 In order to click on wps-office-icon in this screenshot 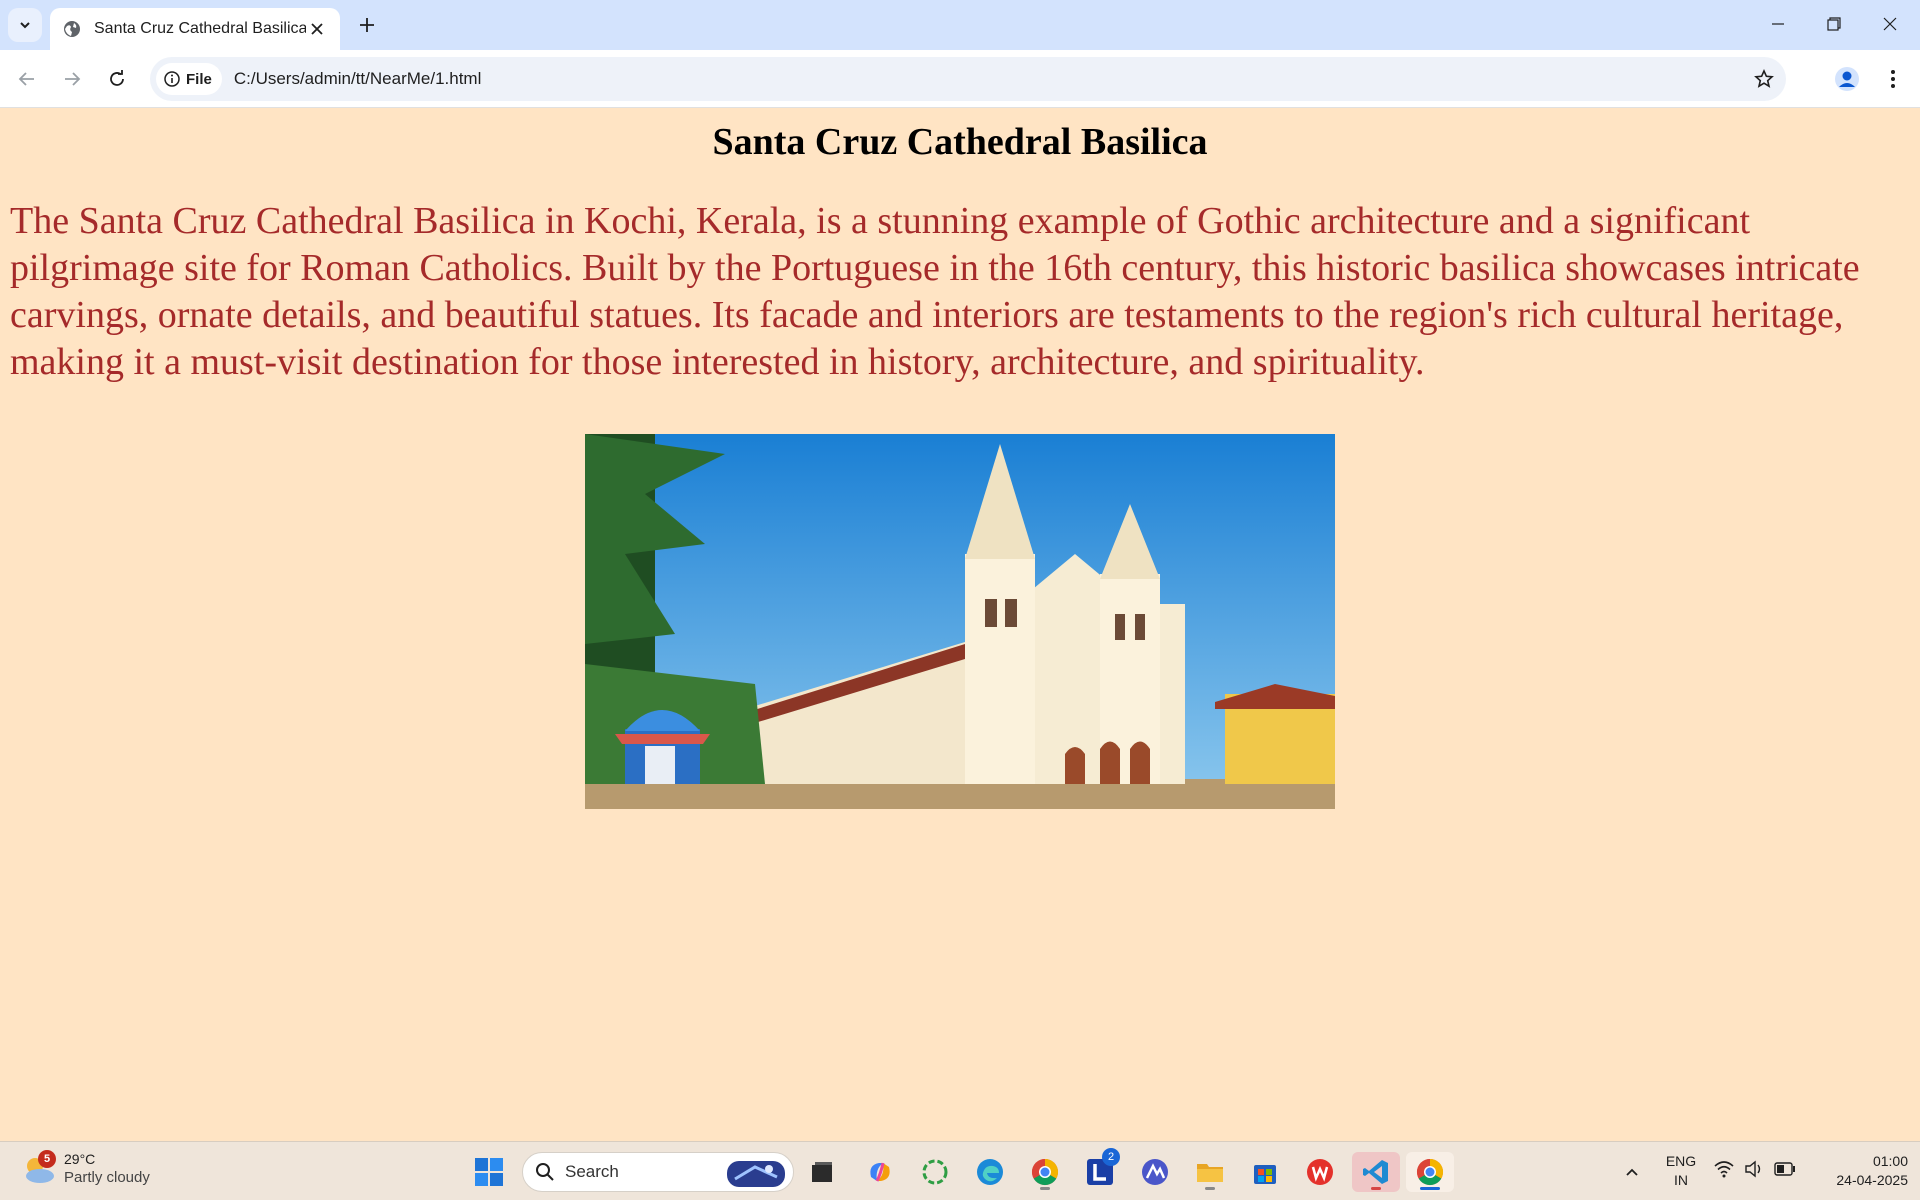, I will do `click(1320, 1172)`.